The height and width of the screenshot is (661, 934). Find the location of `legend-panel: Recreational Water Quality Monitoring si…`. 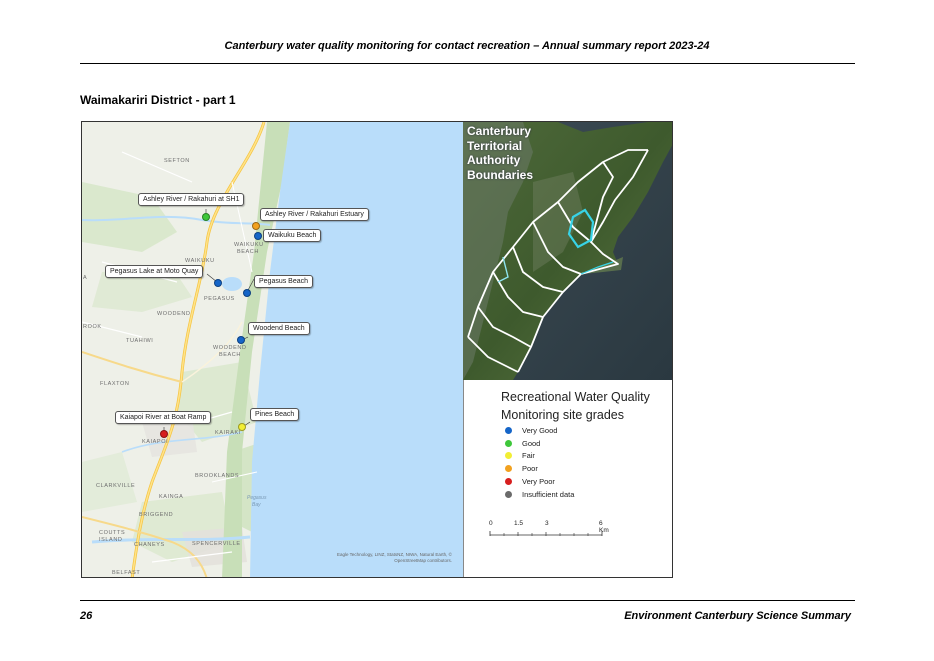

legend-panel: Recreational Water Quality Monitoring si… is located at coordinates (567, 478).